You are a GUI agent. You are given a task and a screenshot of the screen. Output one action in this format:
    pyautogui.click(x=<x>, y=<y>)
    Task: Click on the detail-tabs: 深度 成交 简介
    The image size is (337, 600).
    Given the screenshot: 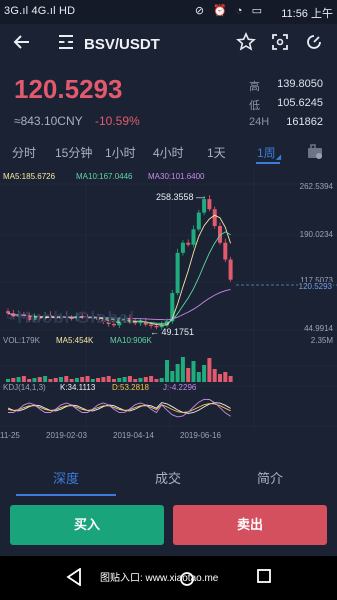 What is the action you would take?
    pyautogui.click(x=168, y=478)
    